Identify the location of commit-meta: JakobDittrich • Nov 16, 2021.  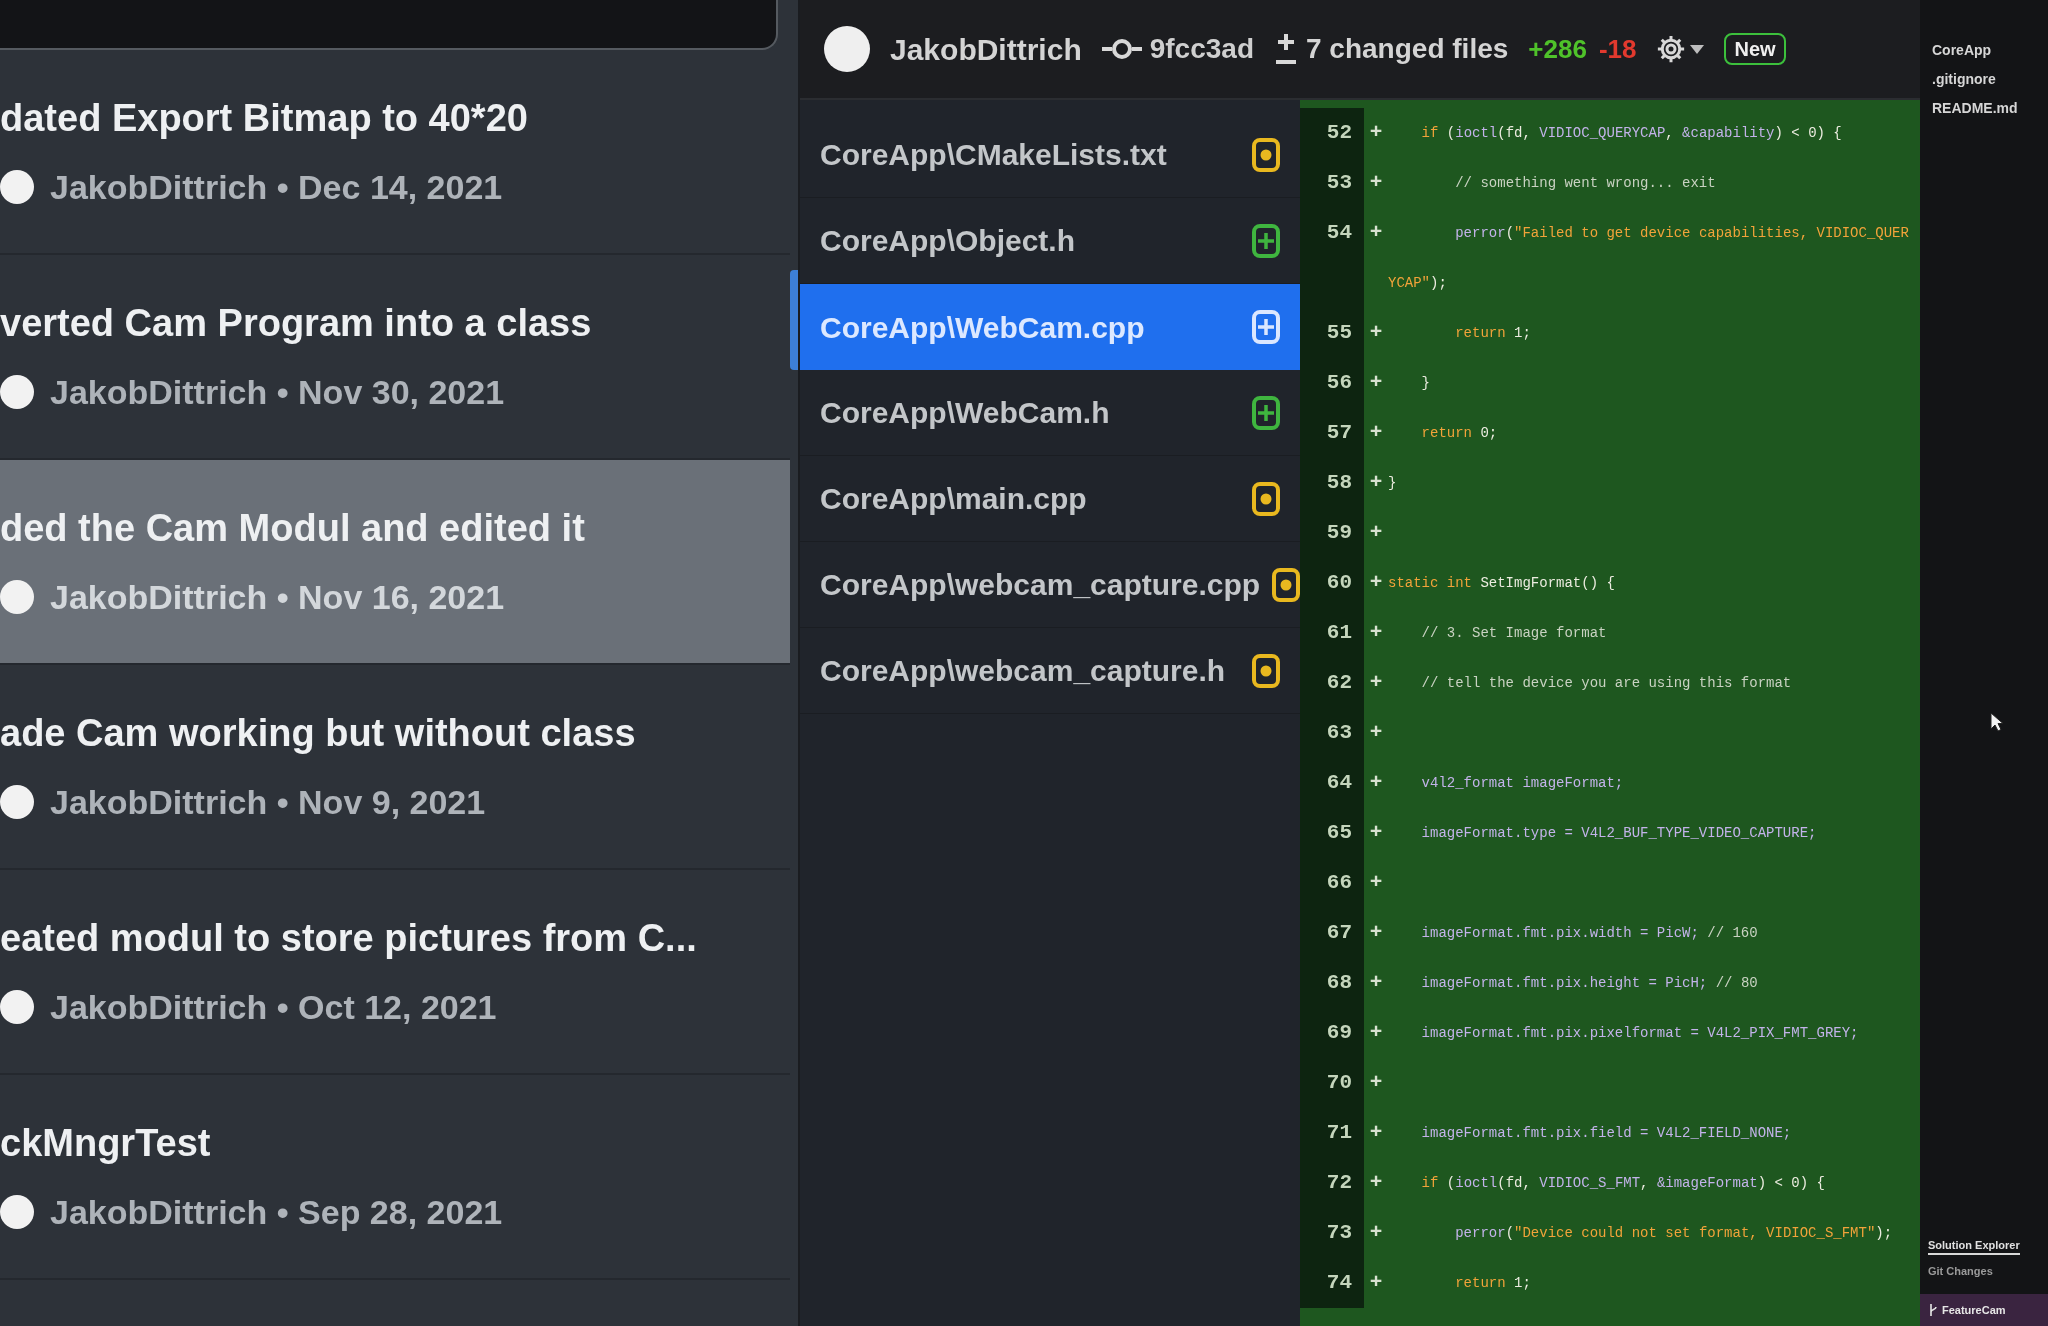
(277, 597).